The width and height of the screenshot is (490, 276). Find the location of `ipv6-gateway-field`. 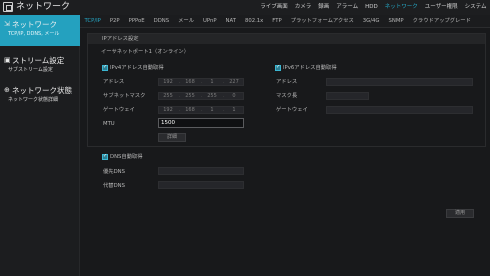

ipv6-gateway-field is located at coordinates (399, 110).